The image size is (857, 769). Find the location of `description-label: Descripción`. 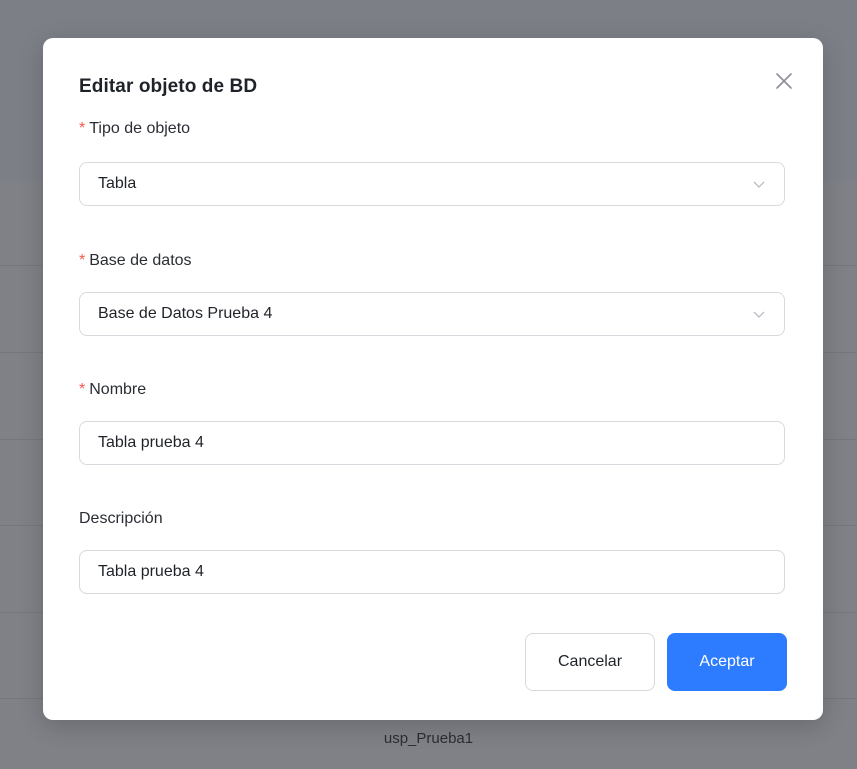

description-label: Descripción is located at coordinates (121, 518).